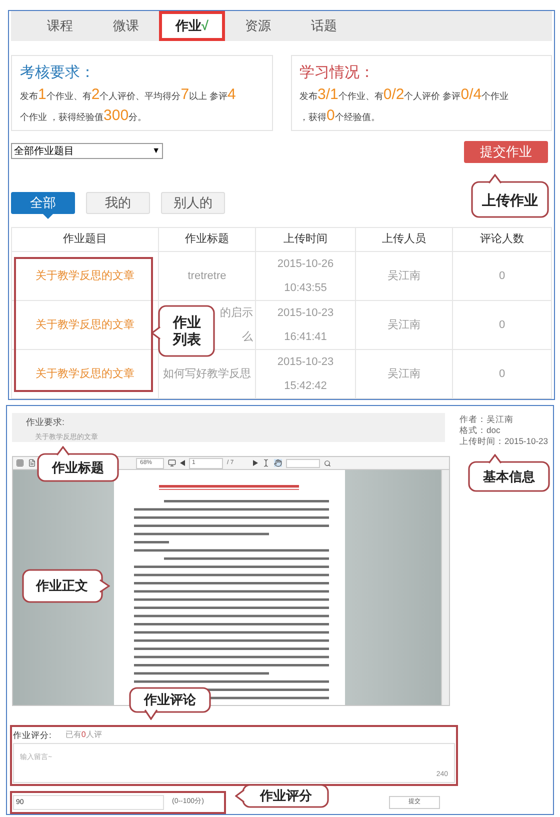 This screenshot has width=560, height=817. What do you see at coordinates (128, 94) in the screenshot?
I see `card-text: 发布1个作业、有2个人评价、平均得分7以上 参评4` at bounding box center [128, 94].